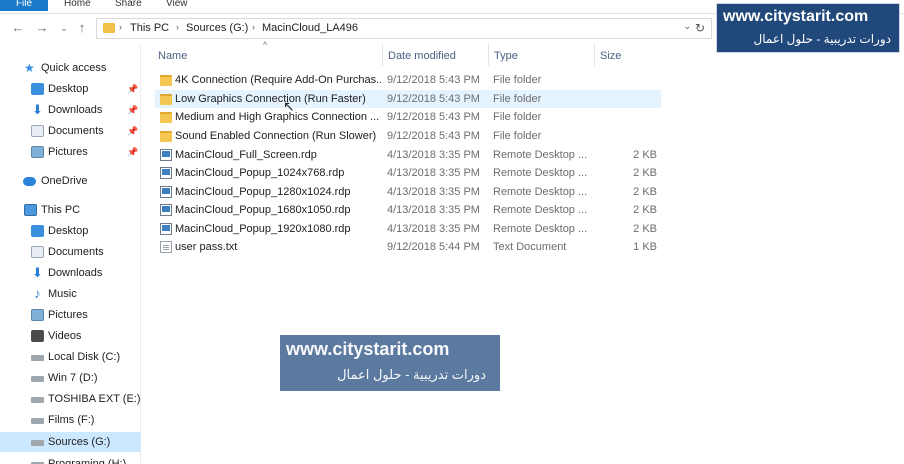  Describe the element at coordinates (70, 315) in the screenshot. I see `sidebar-item-pc-pictures: Pictures` at that location.